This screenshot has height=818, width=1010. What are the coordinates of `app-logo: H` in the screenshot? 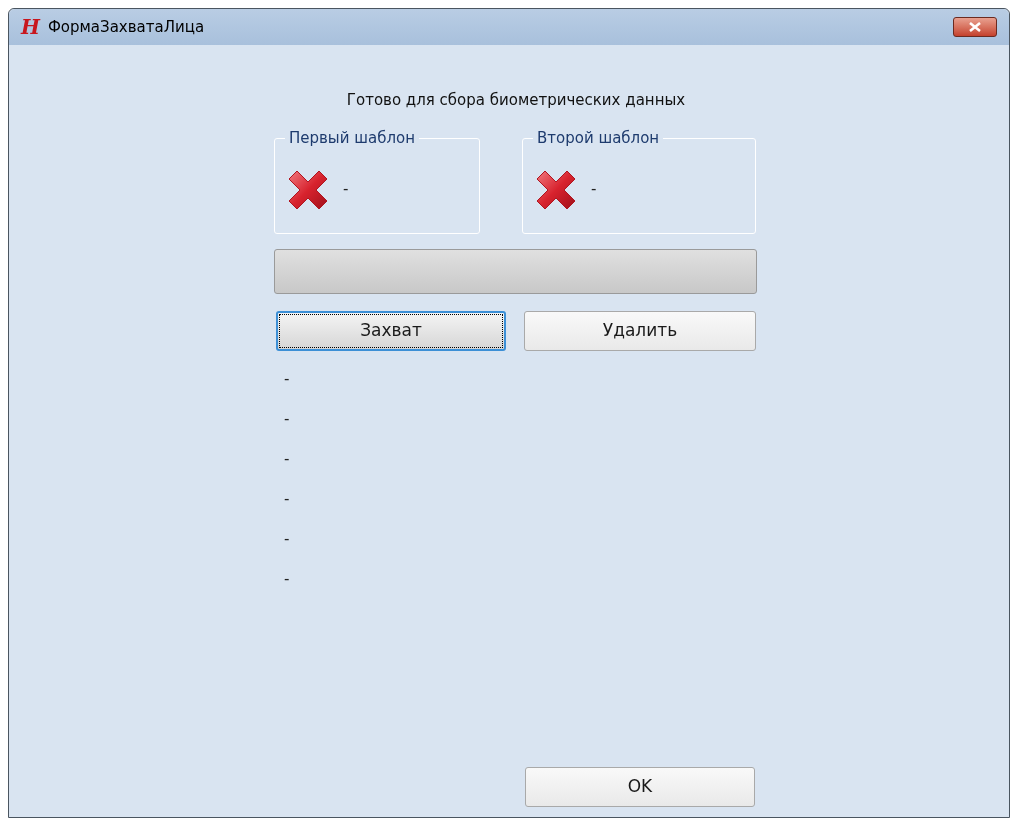 It's located at (30, 27).